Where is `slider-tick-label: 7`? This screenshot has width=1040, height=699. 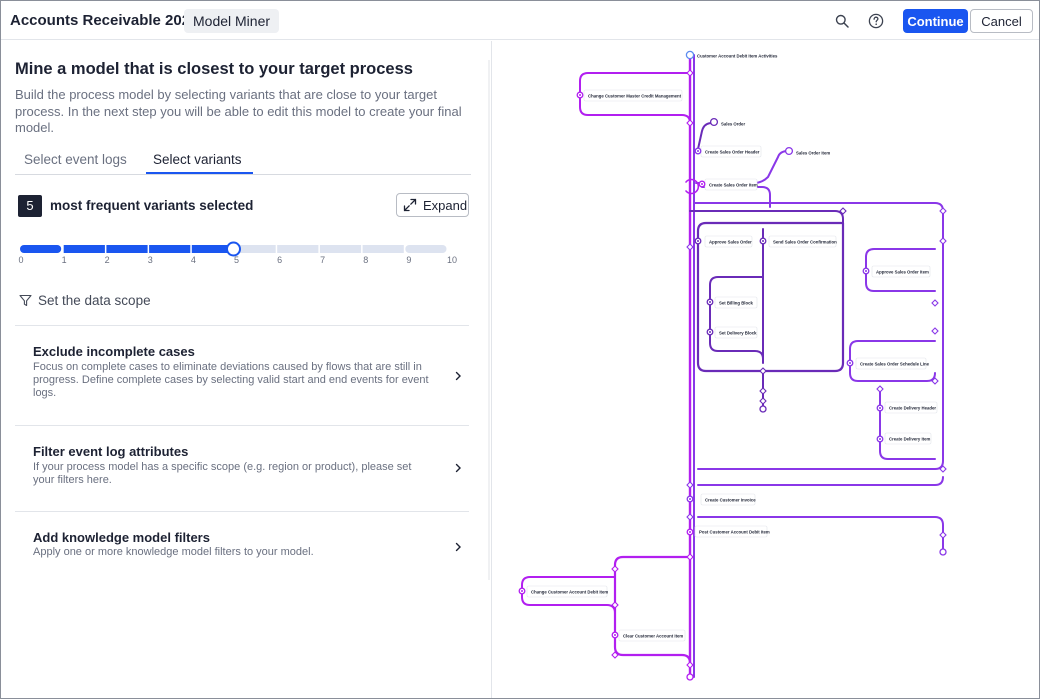 slider-tick-label: 7 is located at coordinates (323, 260).